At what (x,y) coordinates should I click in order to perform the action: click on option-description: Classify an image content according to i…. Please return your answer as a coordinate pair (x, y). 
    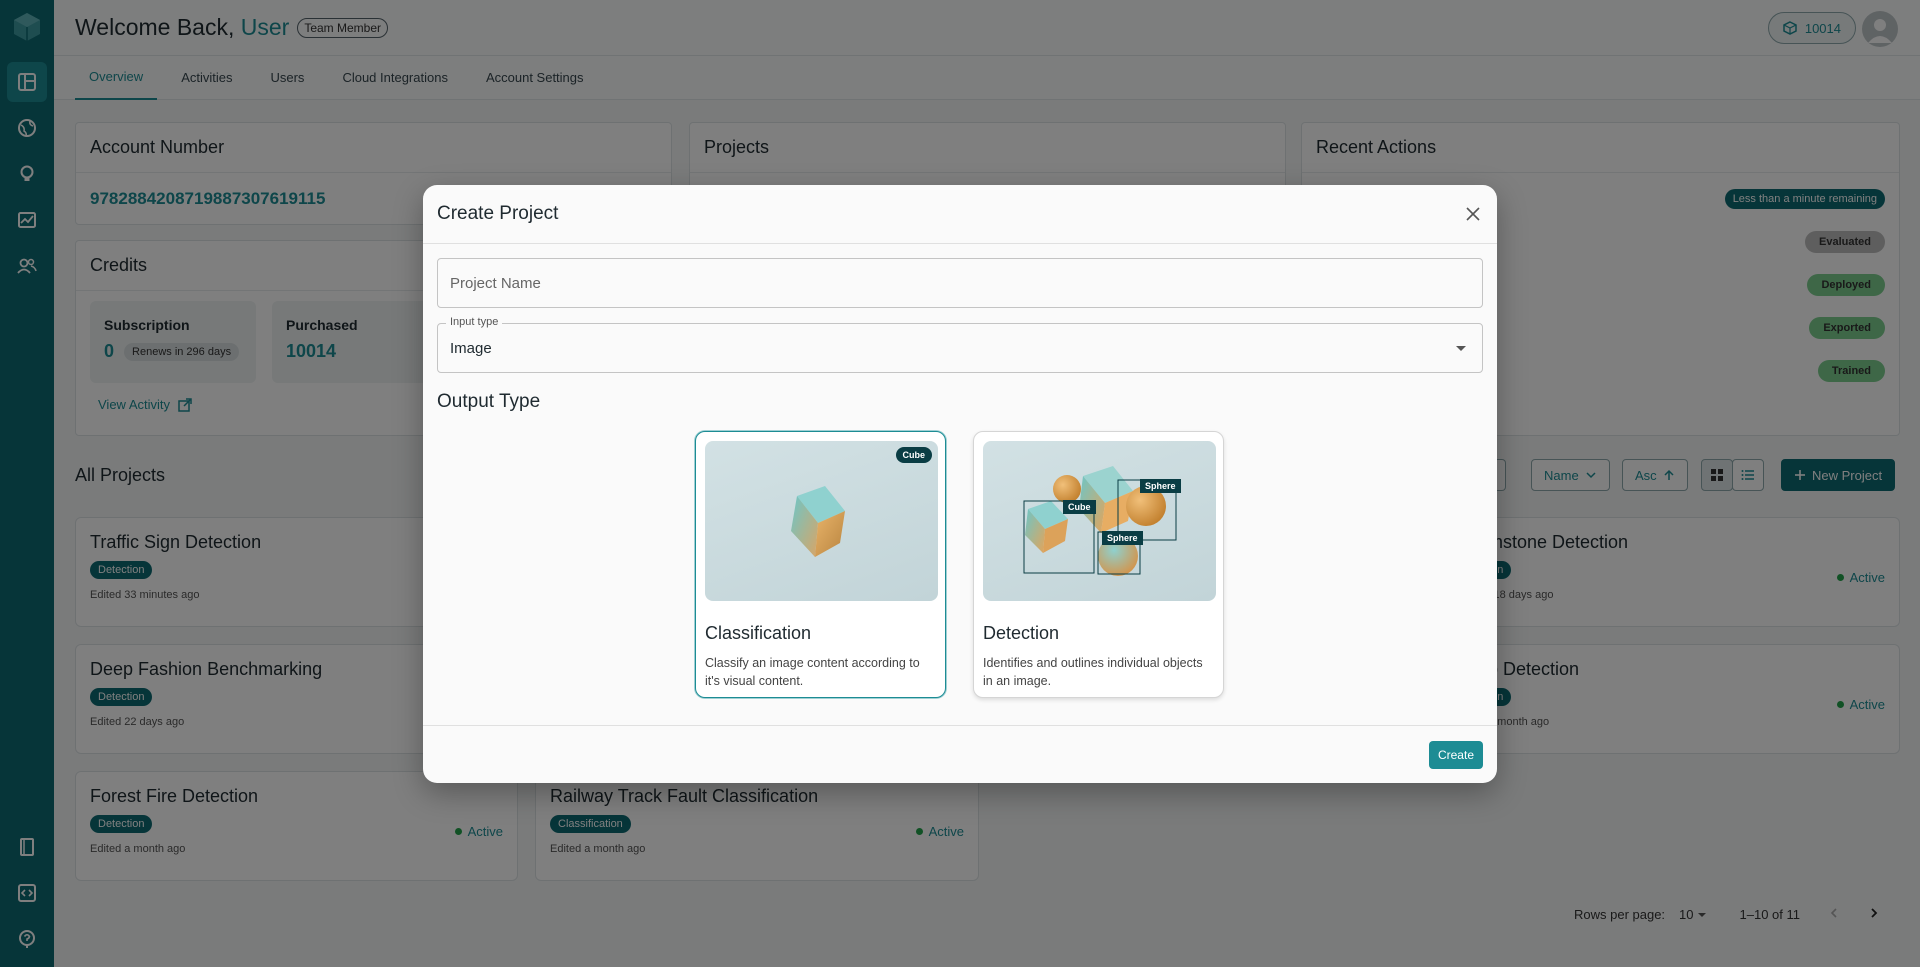
    Looking at the image, I should click on (812, 672).